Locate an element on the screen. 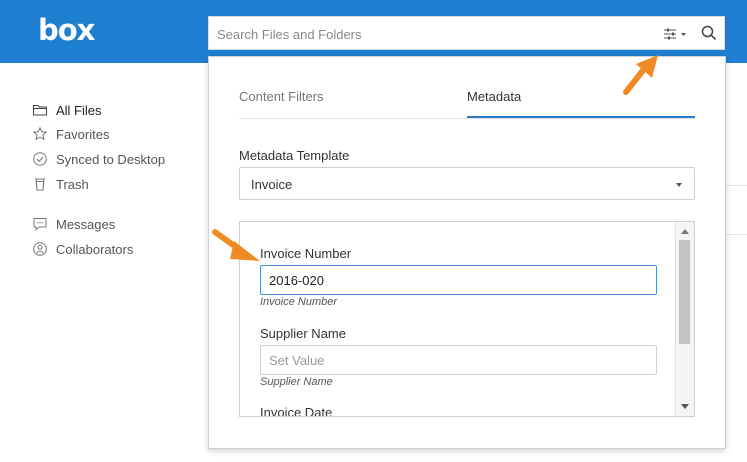 The width and height of the screenshot is (747, 462). sidebar-item-label: Collaborators is located at coordinates (95, 249).